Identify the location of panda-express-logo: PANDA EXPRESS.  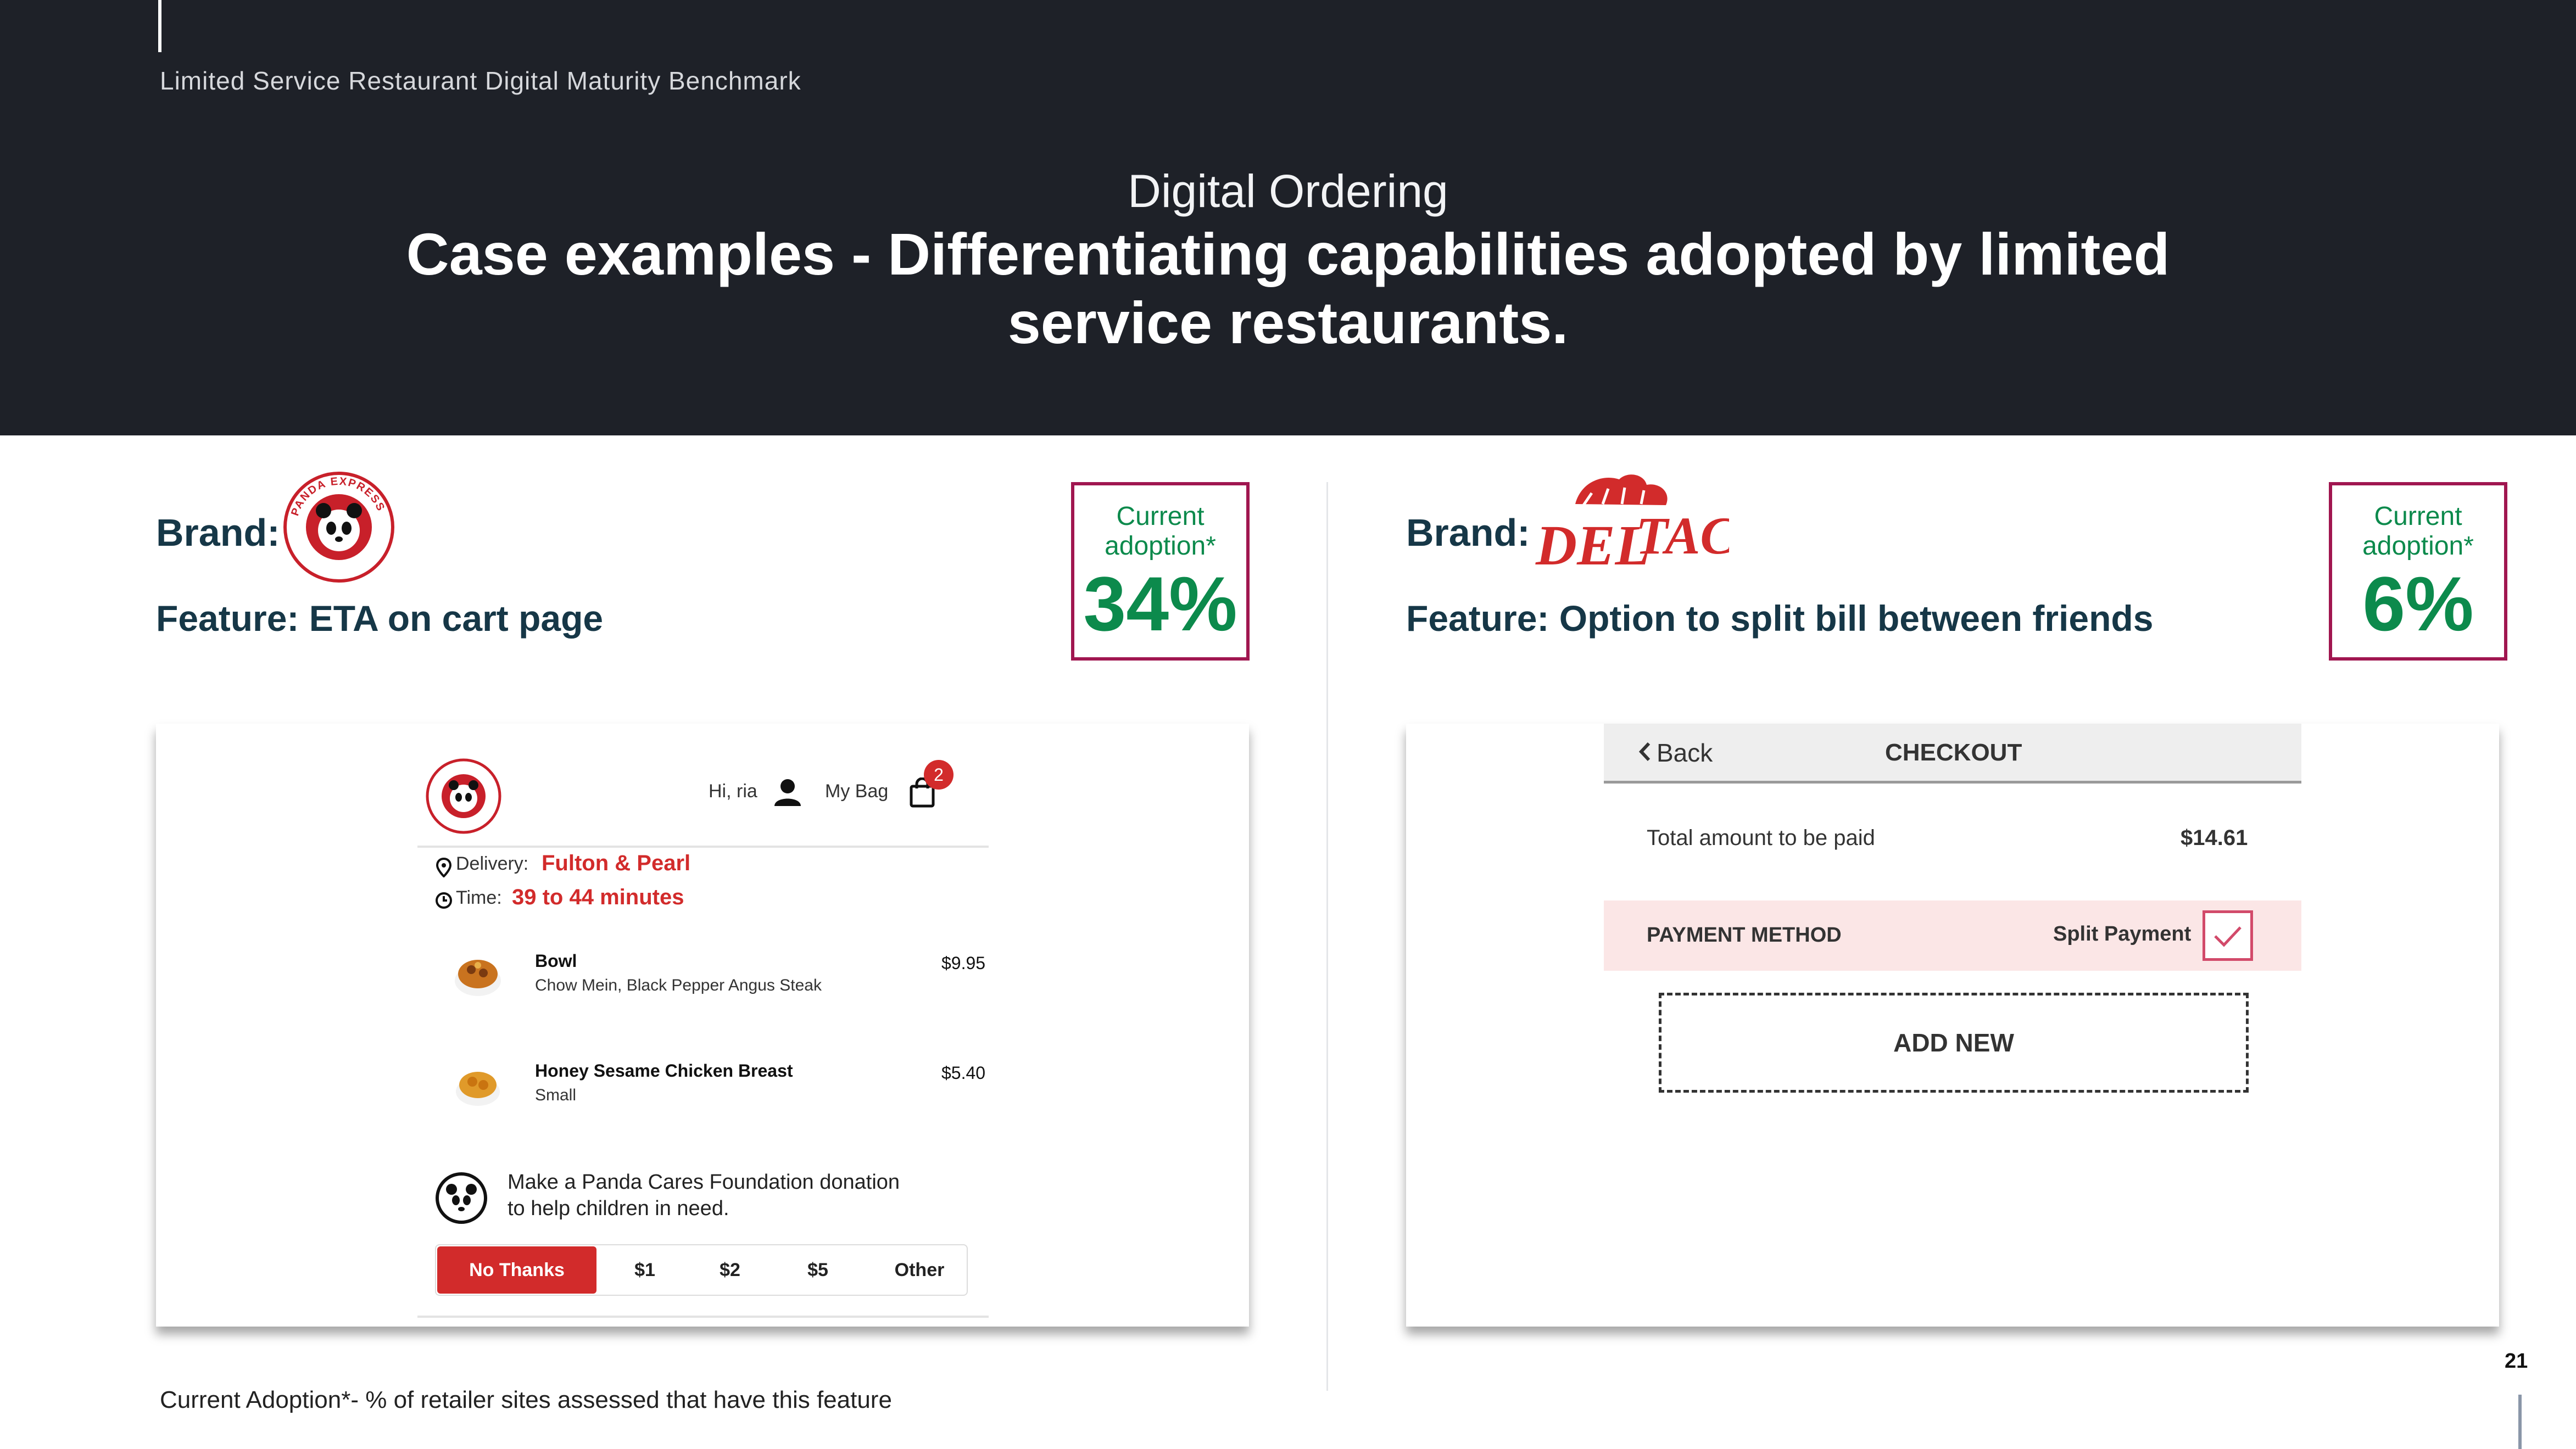
(339, 528).